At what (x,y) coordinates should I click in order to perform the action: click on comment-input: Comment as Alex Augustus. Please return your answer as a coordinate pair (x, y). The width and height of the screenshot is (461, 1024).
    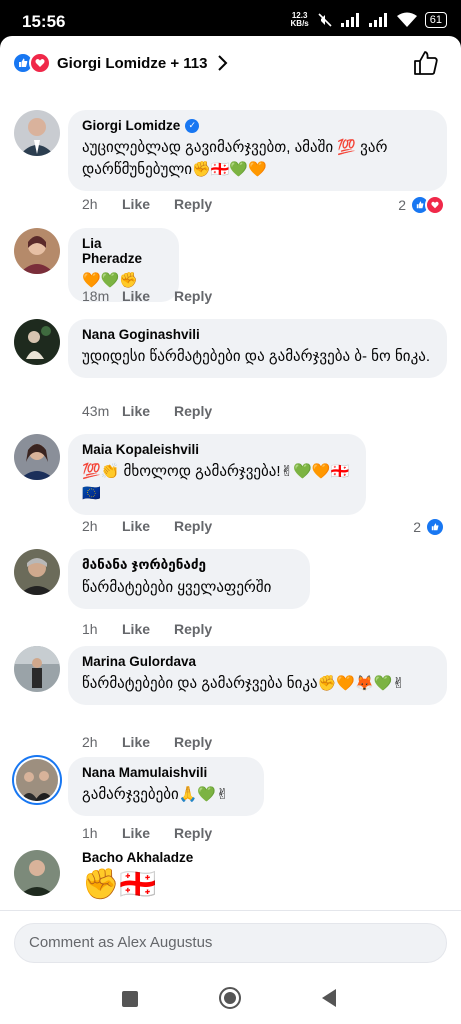
    Looking at the image, I should click on (230, 943).